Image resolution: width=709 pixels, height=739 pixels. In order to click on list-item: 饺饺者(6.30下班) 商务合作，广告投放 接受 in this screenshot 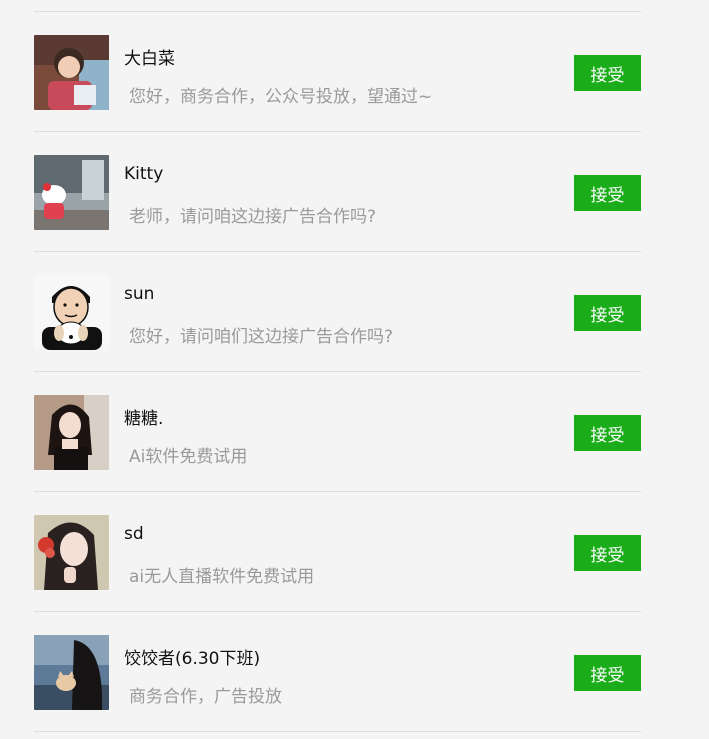, I will do `click(337, 671)`.